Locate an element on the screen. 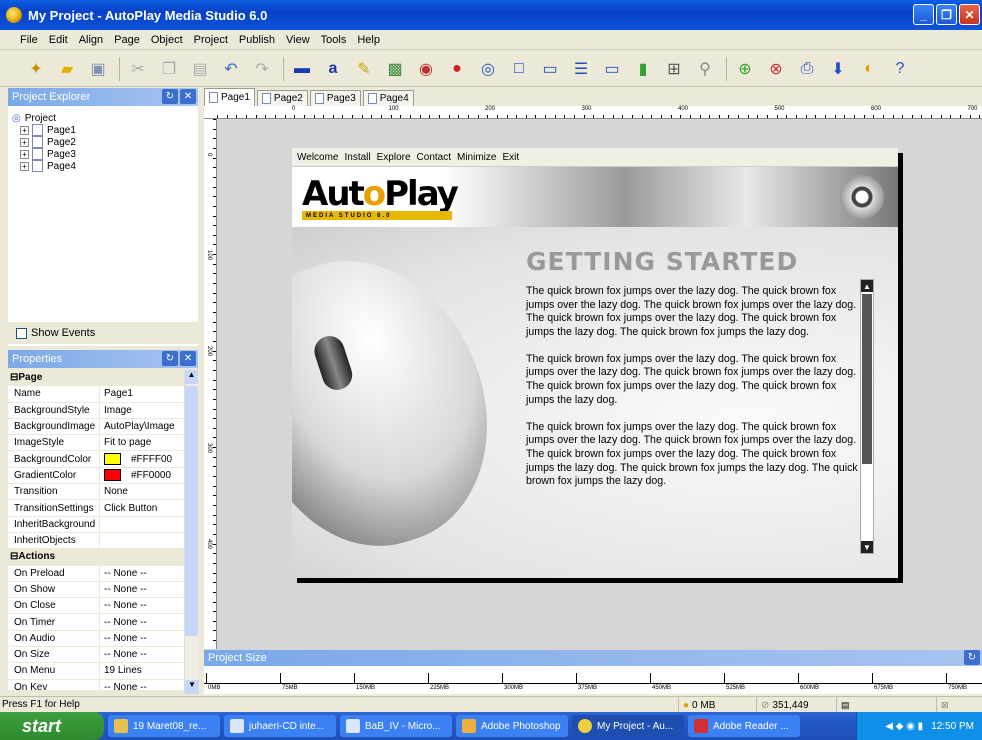 This screenshot has height=740, width=982. task-photoshop: Adobe Photoshop is located at coordinates (512, 726).